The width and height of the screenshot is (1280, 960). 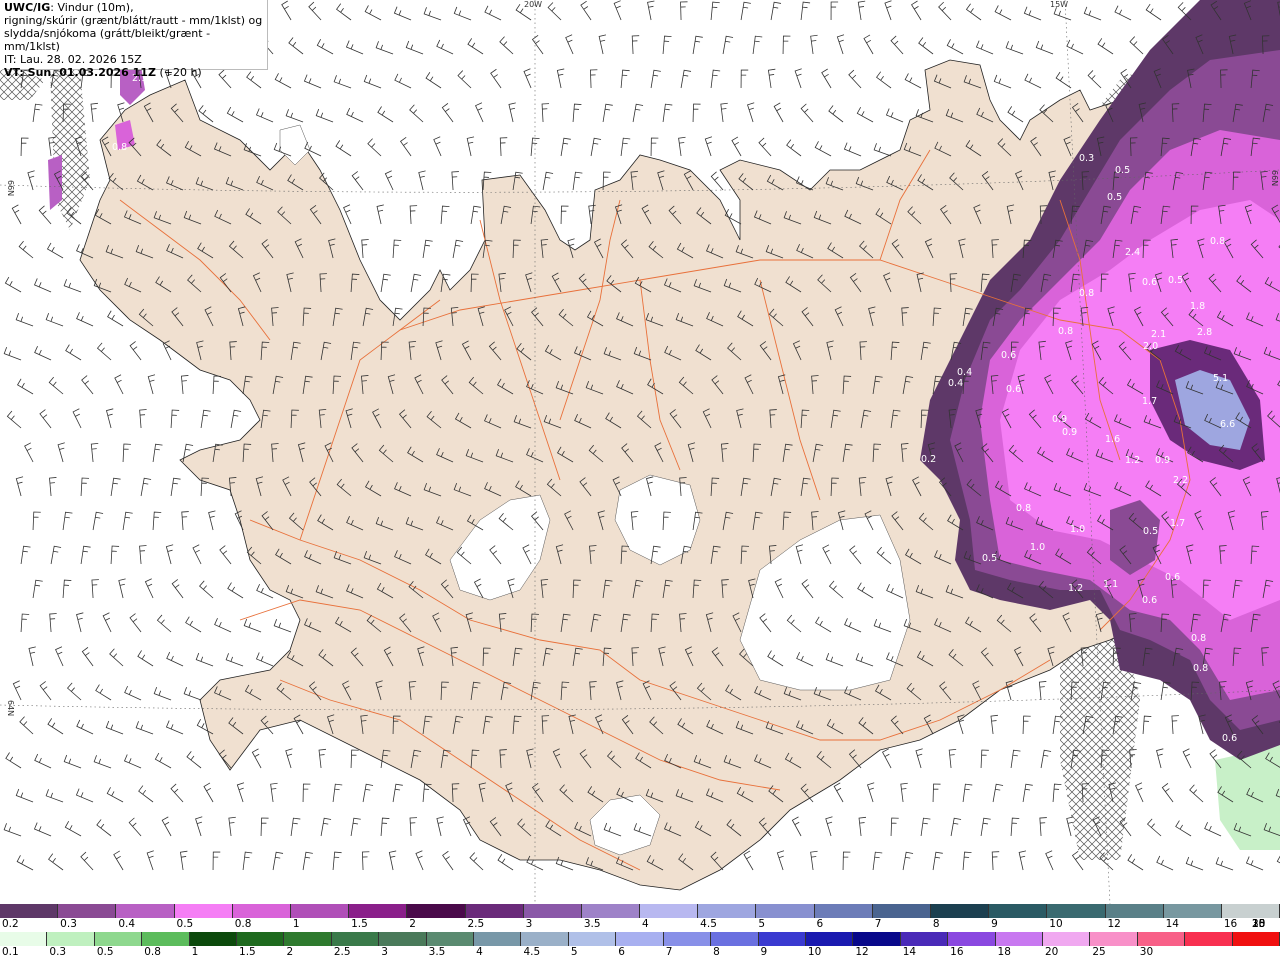 What do you see at coordinates (814, 952) in the screenshot?
I see `rain-colorbar-label: 10` at bounding box center [814, 952].